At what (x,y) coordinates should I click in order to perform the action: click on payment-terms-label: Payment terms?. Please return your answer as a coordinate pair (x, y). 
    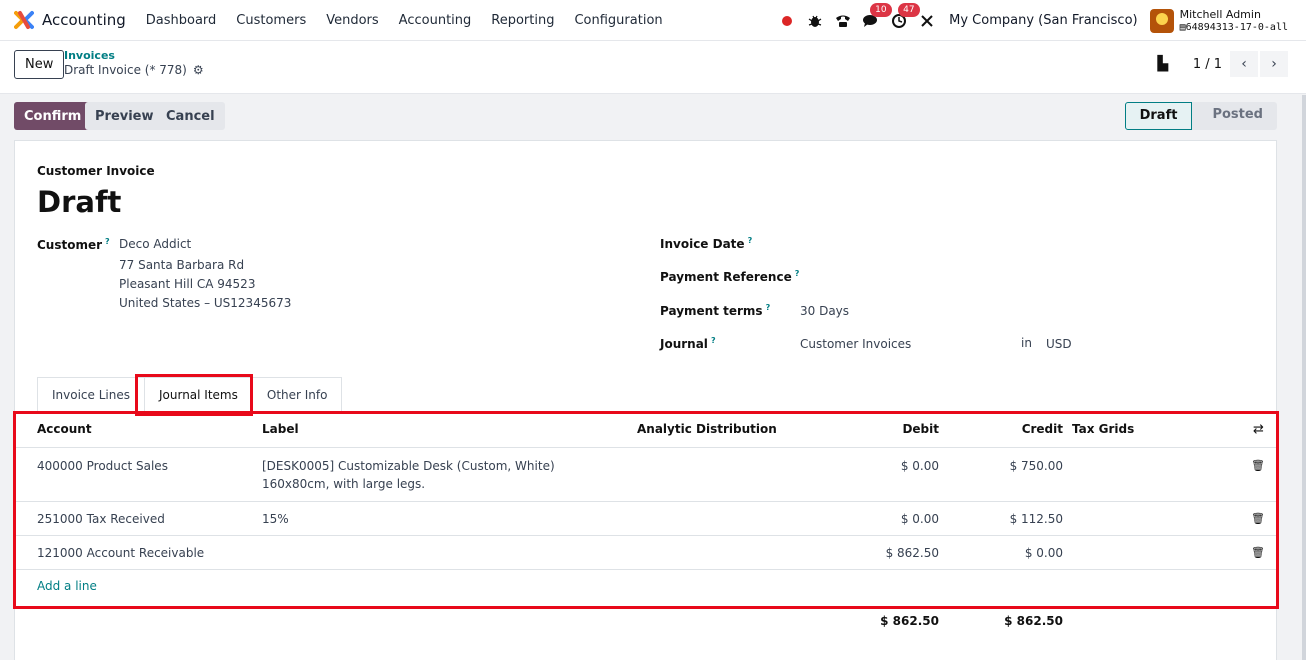
    Looking at the image, I should click on (715, 310).